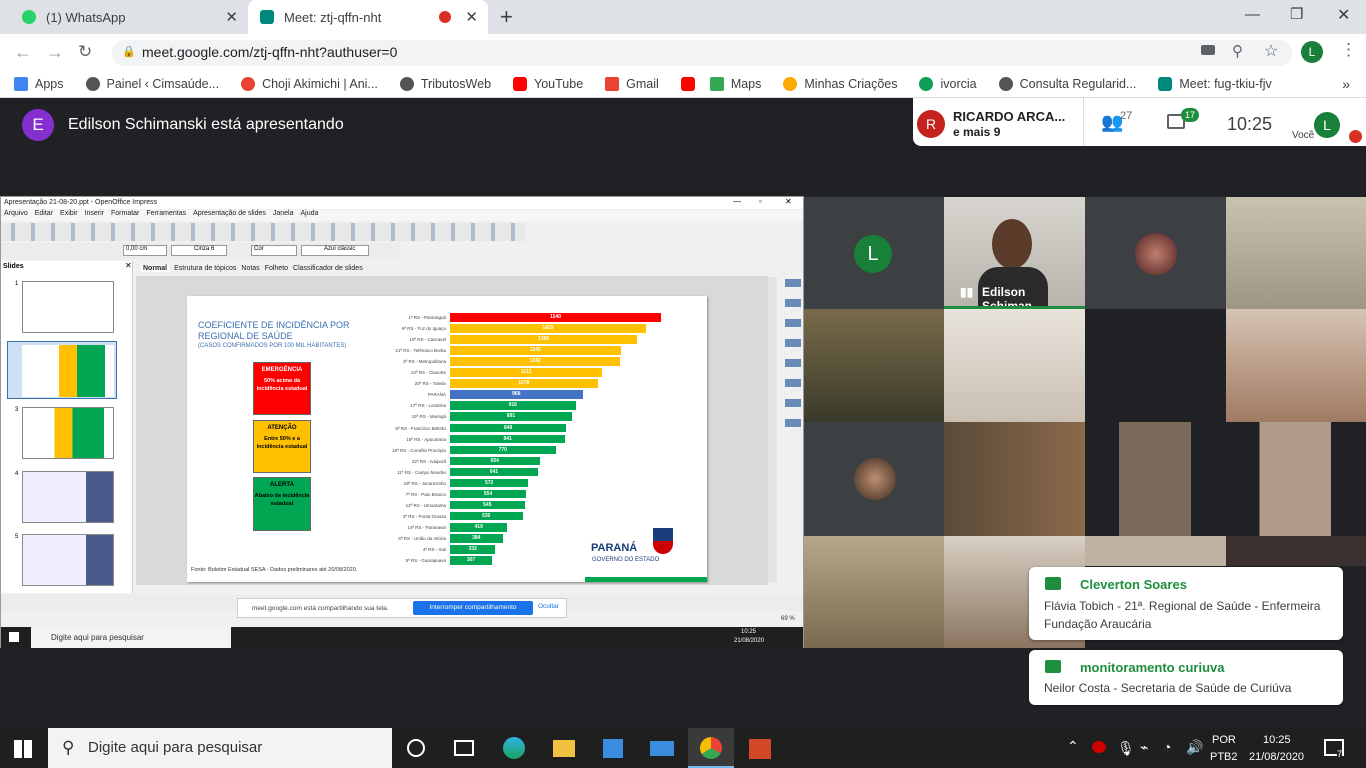 This screenshot has height=768, width=1366. What do you see at coordinates (39, 83) in the screenshot?
I see `bookmark-apps: Apps` at bounding box center [39, 83].